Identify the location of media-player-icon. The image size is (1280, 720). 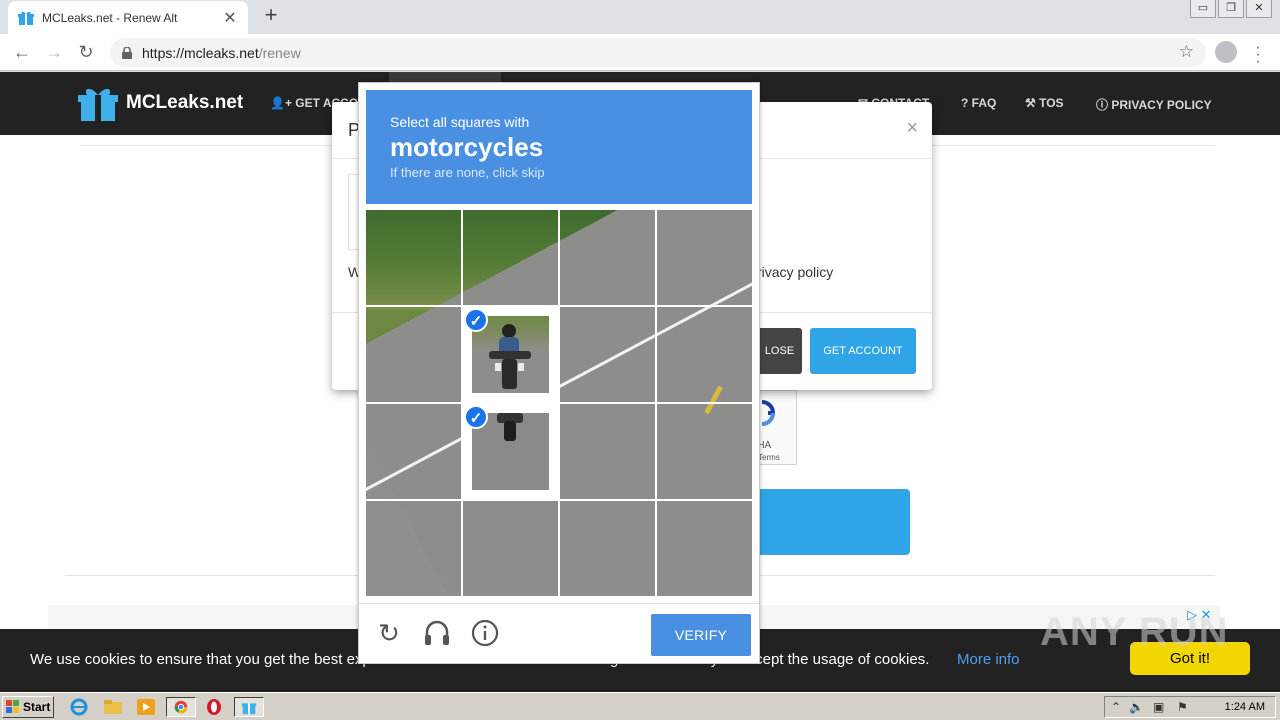
(146, 707).